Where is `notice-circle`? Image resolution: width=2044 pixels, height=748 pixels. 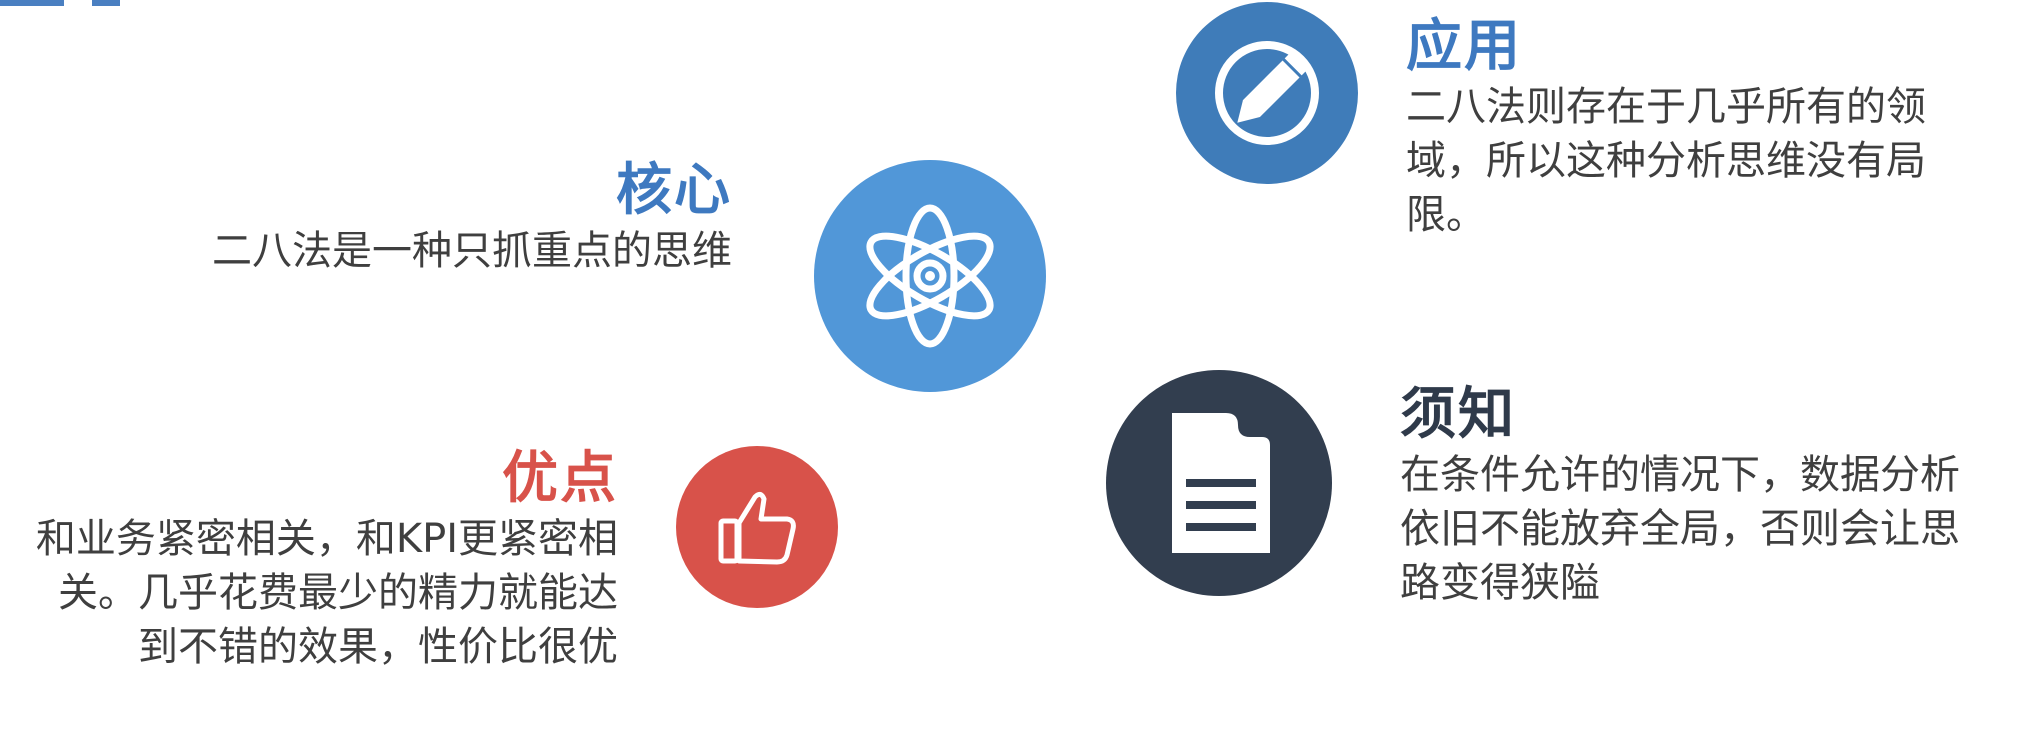
notice-circle is located at coordinates (1219, 483).